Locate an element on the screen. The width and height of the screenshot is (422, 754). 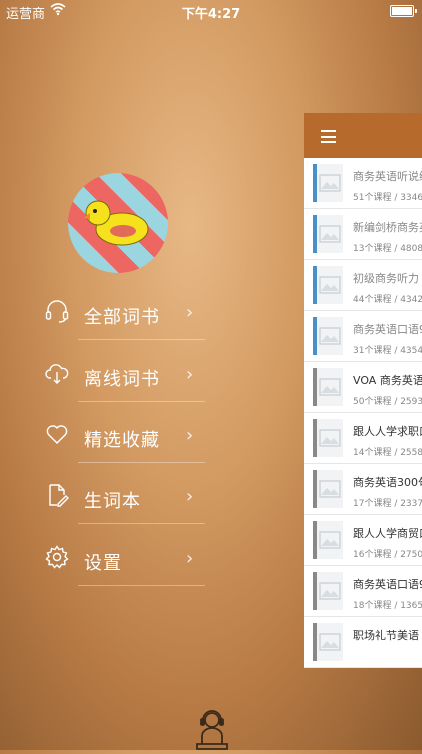
course-title: 初级商务听力 is located at coordinates (386, 278).